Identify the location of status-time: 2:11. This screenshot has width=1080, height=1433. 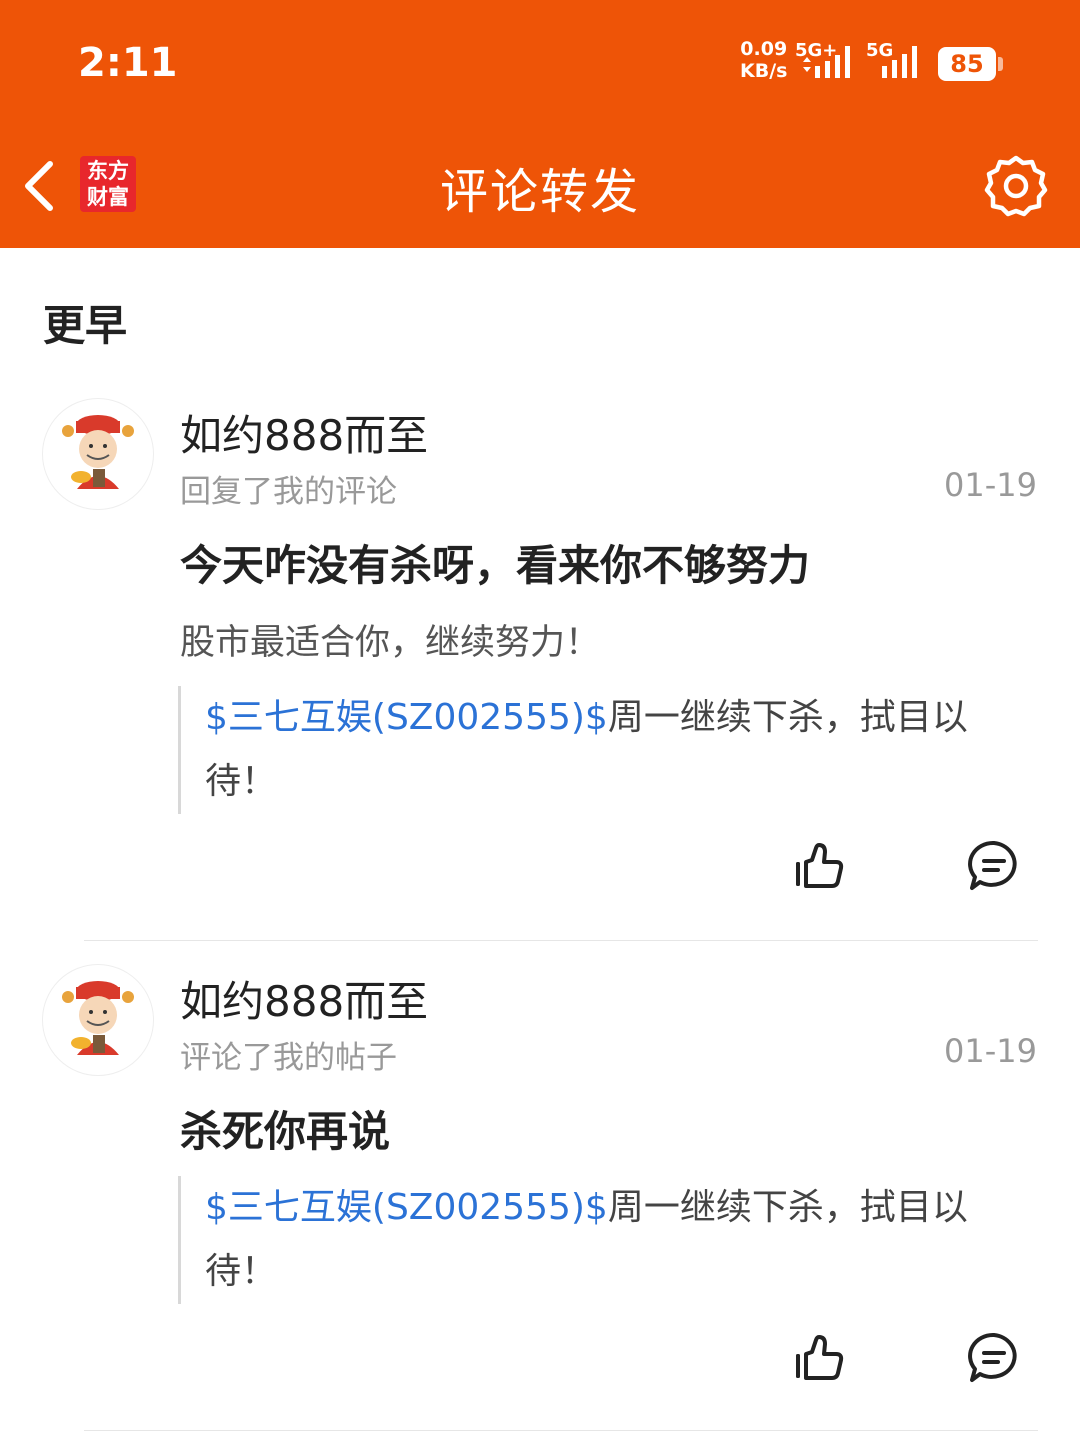
(128, 63).